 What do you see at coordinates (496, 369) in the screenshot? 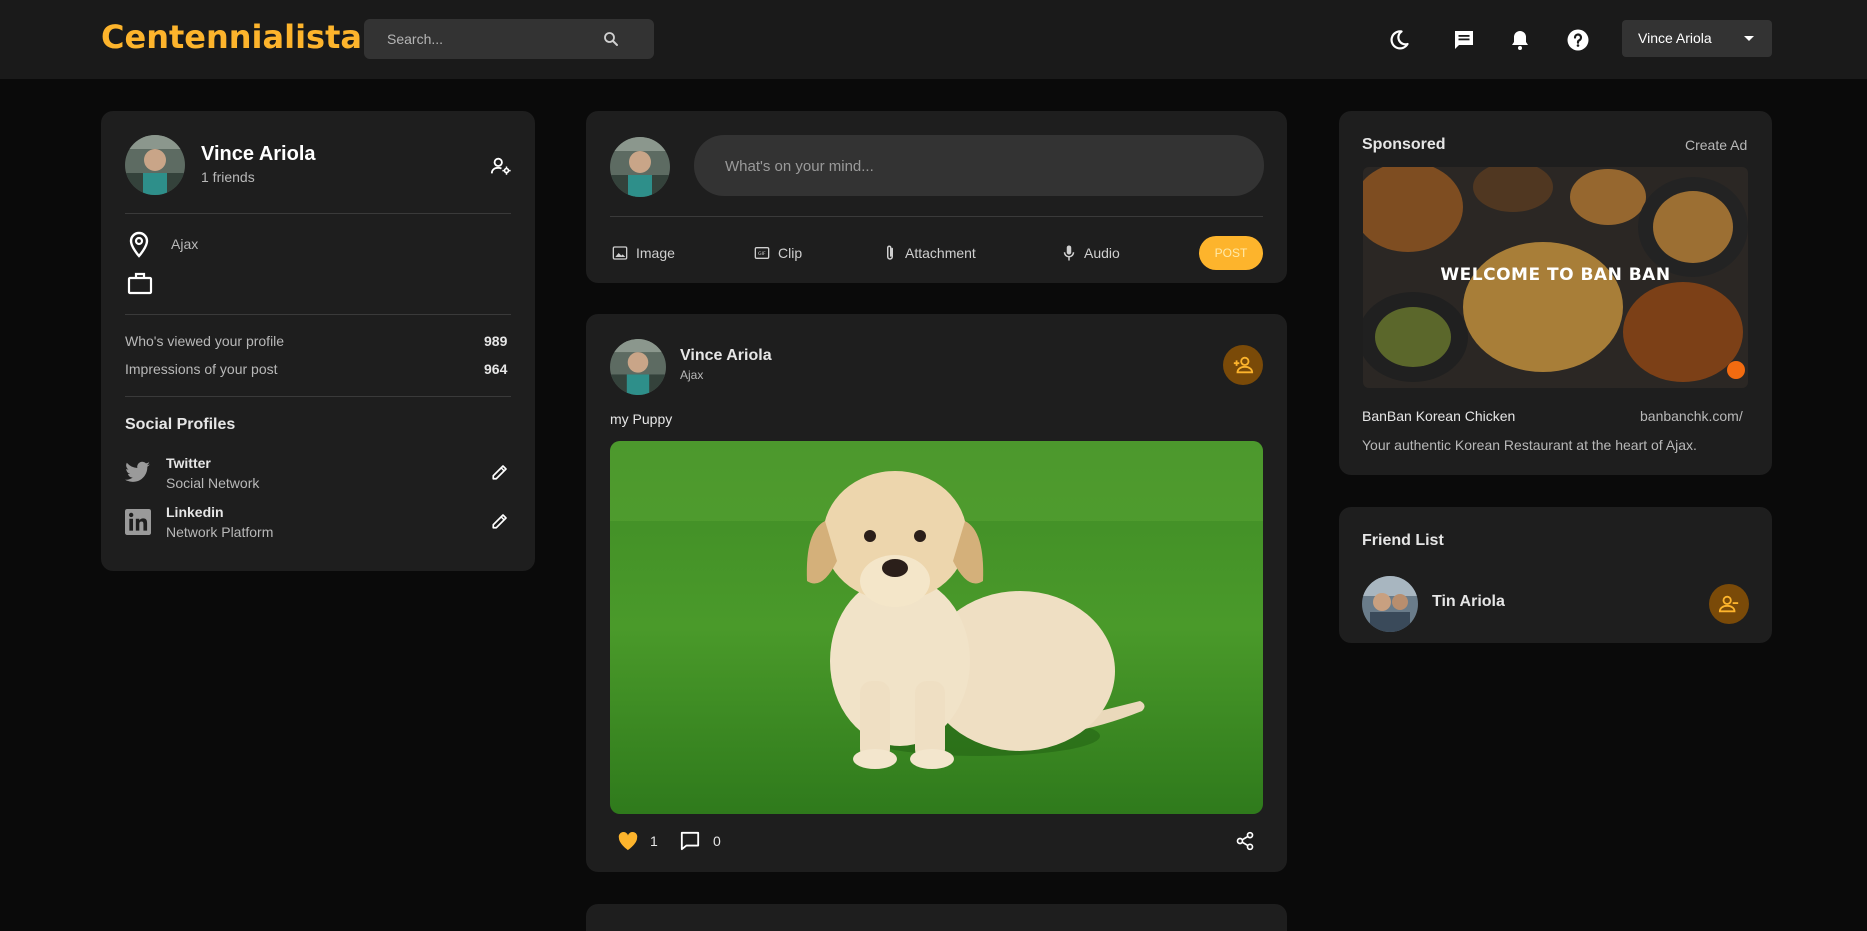
I see `stat-value-impressions: 964` at bounding box center [496, 369].